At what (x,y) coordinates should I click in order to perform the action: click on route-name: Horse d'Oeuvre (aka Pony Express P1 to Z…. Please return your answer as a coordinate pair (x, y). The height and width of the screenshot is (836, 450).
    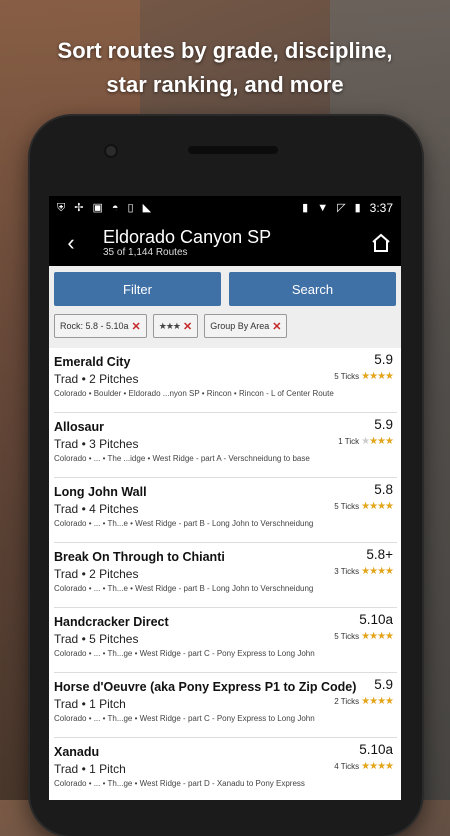
    Looking at the image, I should click on (205, 687).